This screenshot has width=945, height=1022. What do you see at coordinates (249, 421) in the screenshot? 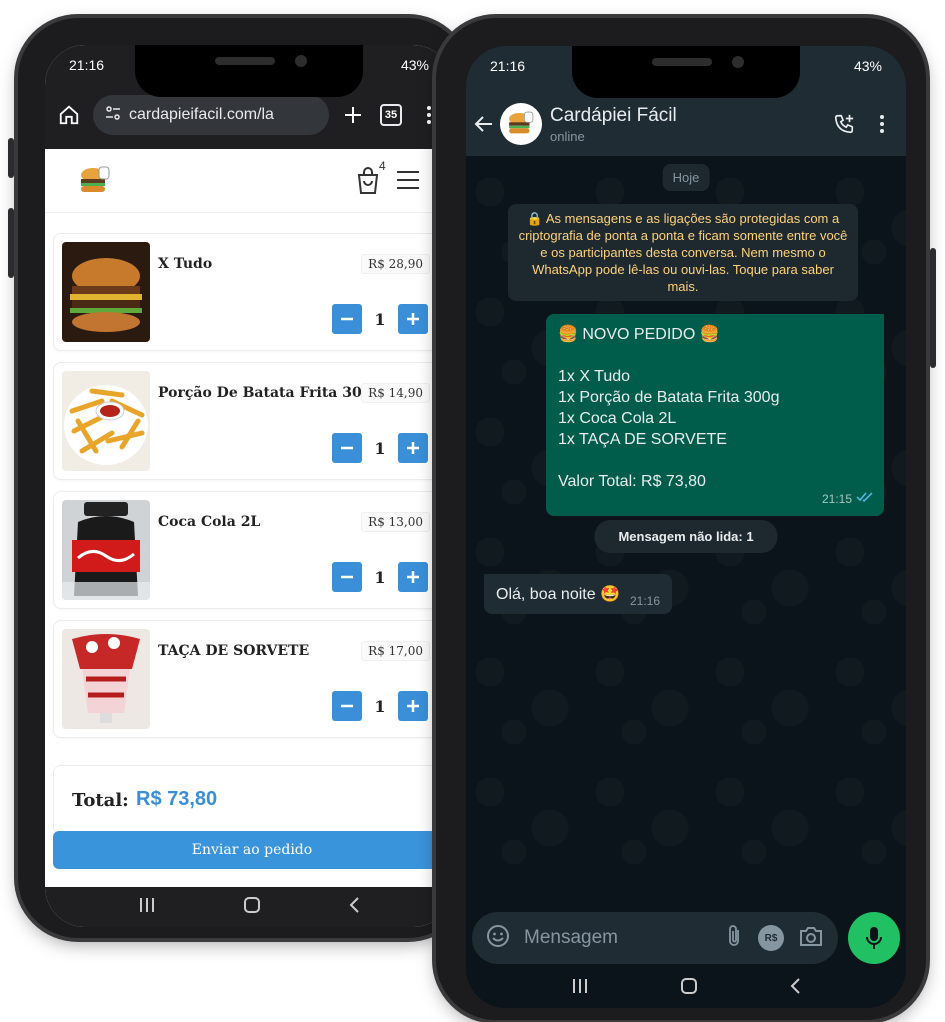
I see `cart-item: Porção De Batata Frita 300g R$ 14,90 1` at bounding box center [249, 421].